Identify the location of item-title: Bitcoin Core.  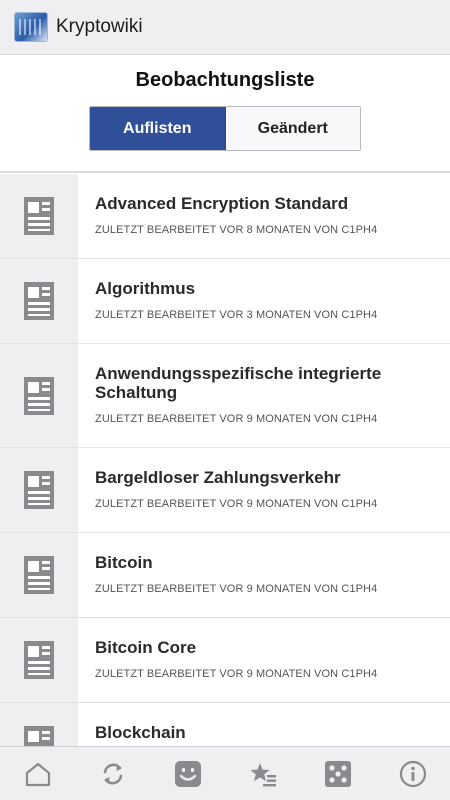
(146, 647).